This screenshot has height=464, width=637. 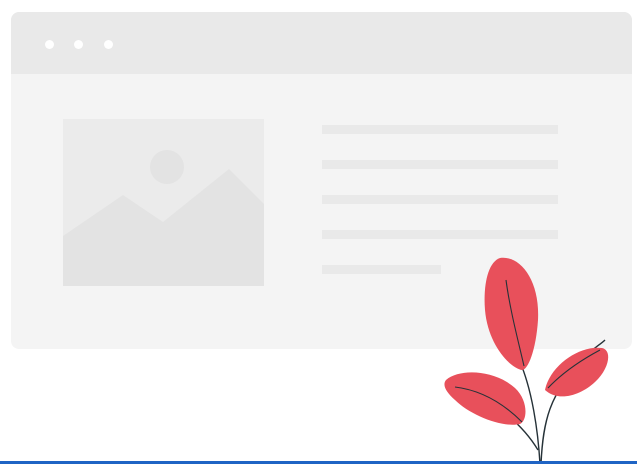 I want to click on plant-leaf-right, so click(x=577, y=372).